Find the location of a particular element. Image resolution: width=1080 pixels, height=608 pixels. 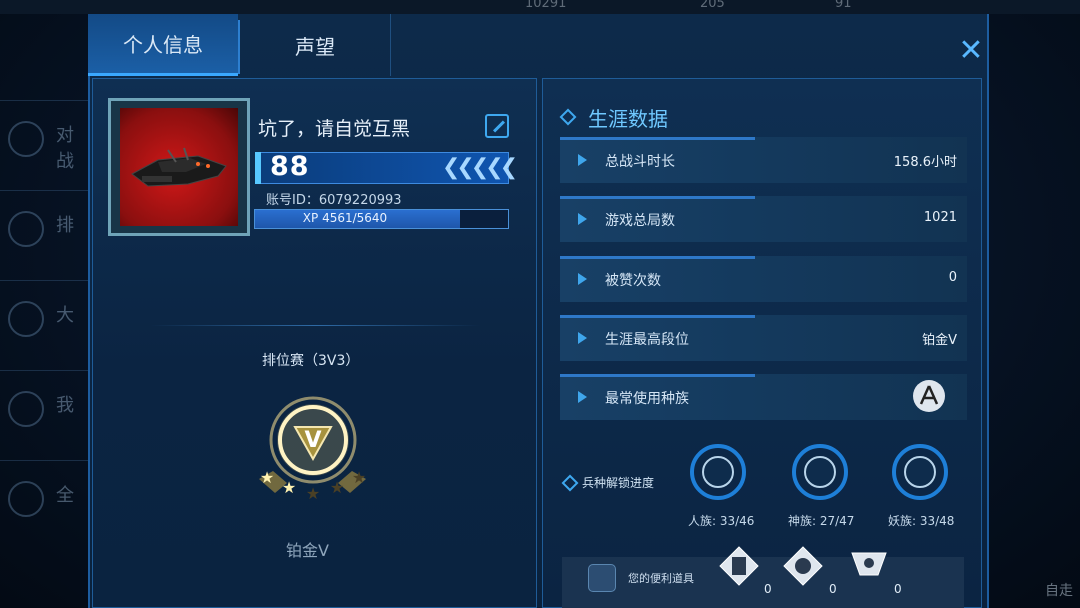

item-count-1: 0 is located at coordinates (768, 589).